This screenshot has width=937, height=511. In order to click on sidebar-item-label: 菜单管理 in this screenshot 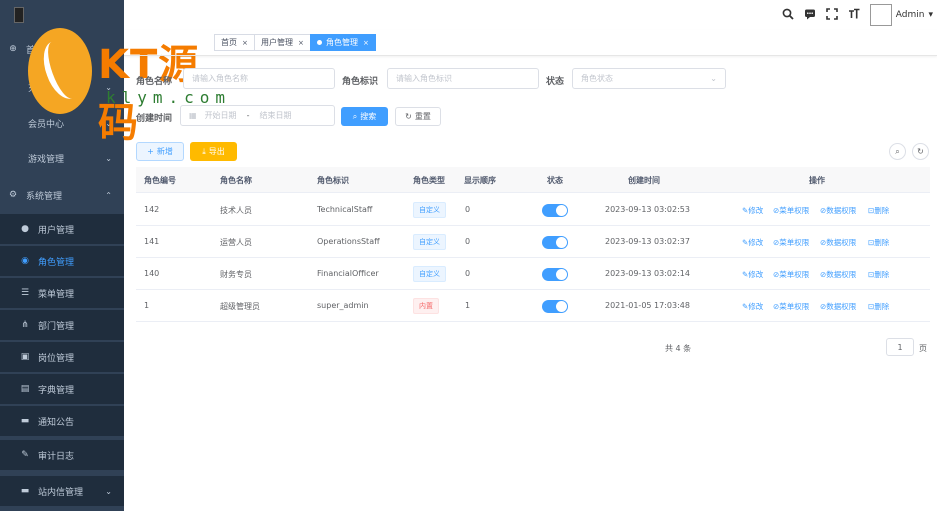, I will do `click(56, 294)`.